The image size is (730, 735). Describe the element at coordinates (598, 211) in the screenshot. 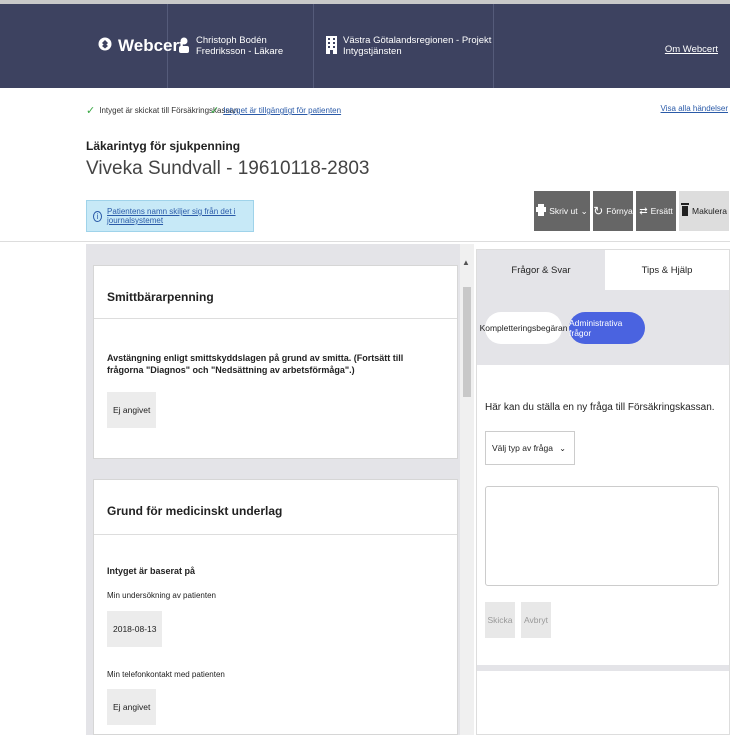

I see `renew-icon: ↻` at that location.